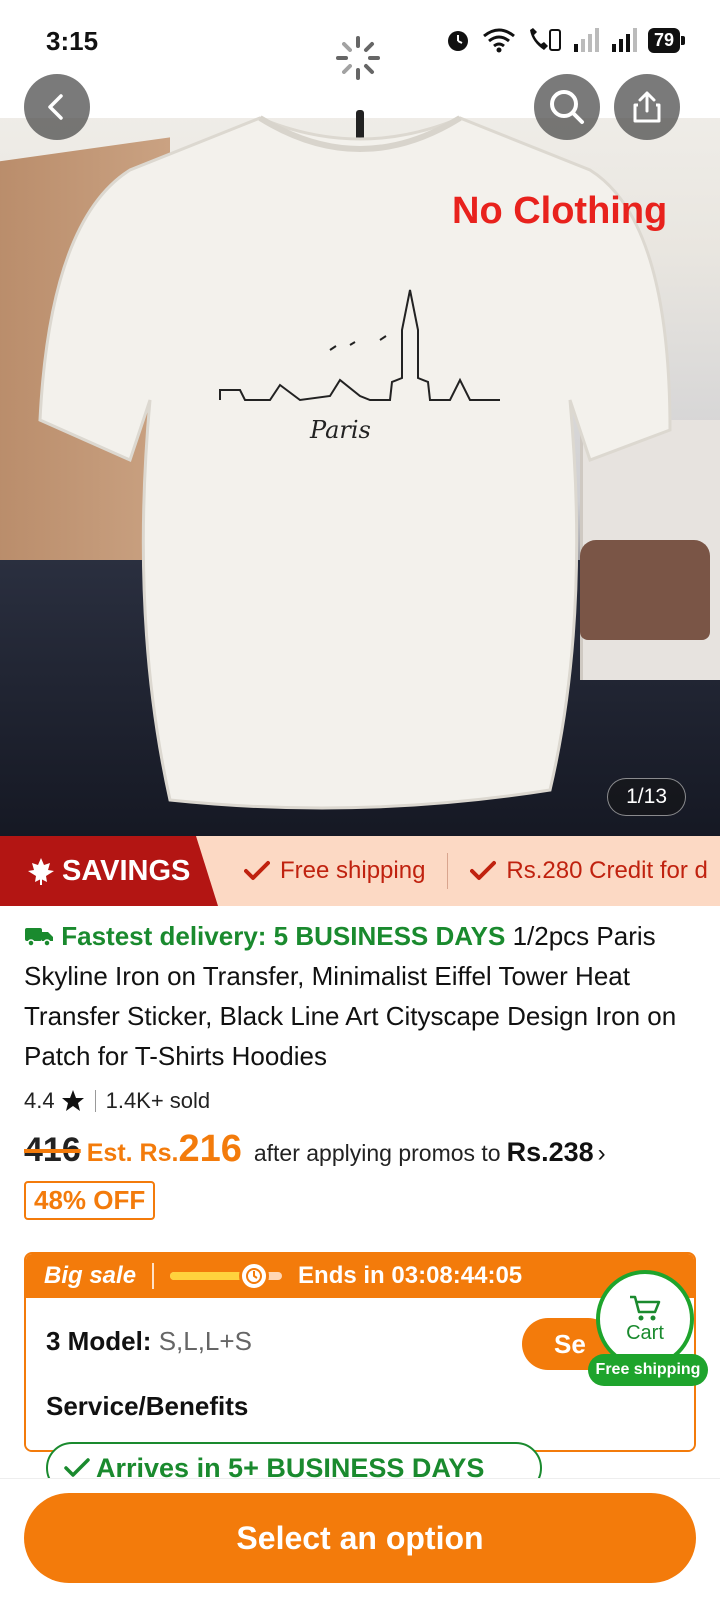  Describe the element at coordinates (39, 1100) in the screenshot. I see `rating-value: 4.4` at that location.